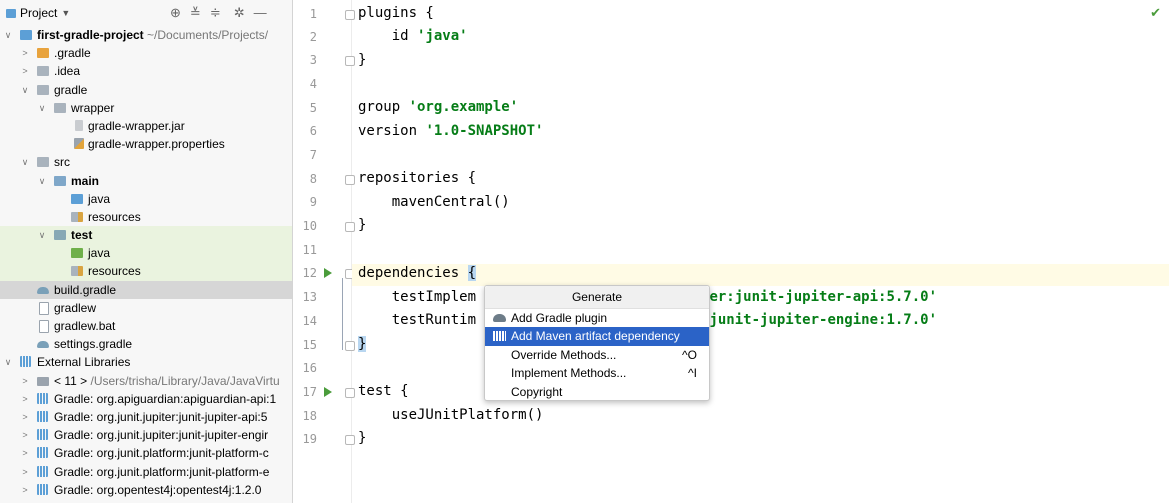 Image resolution: width=1169 pixels, height=503 pixels. I want to click on line-number: 18, so click(309, 416).